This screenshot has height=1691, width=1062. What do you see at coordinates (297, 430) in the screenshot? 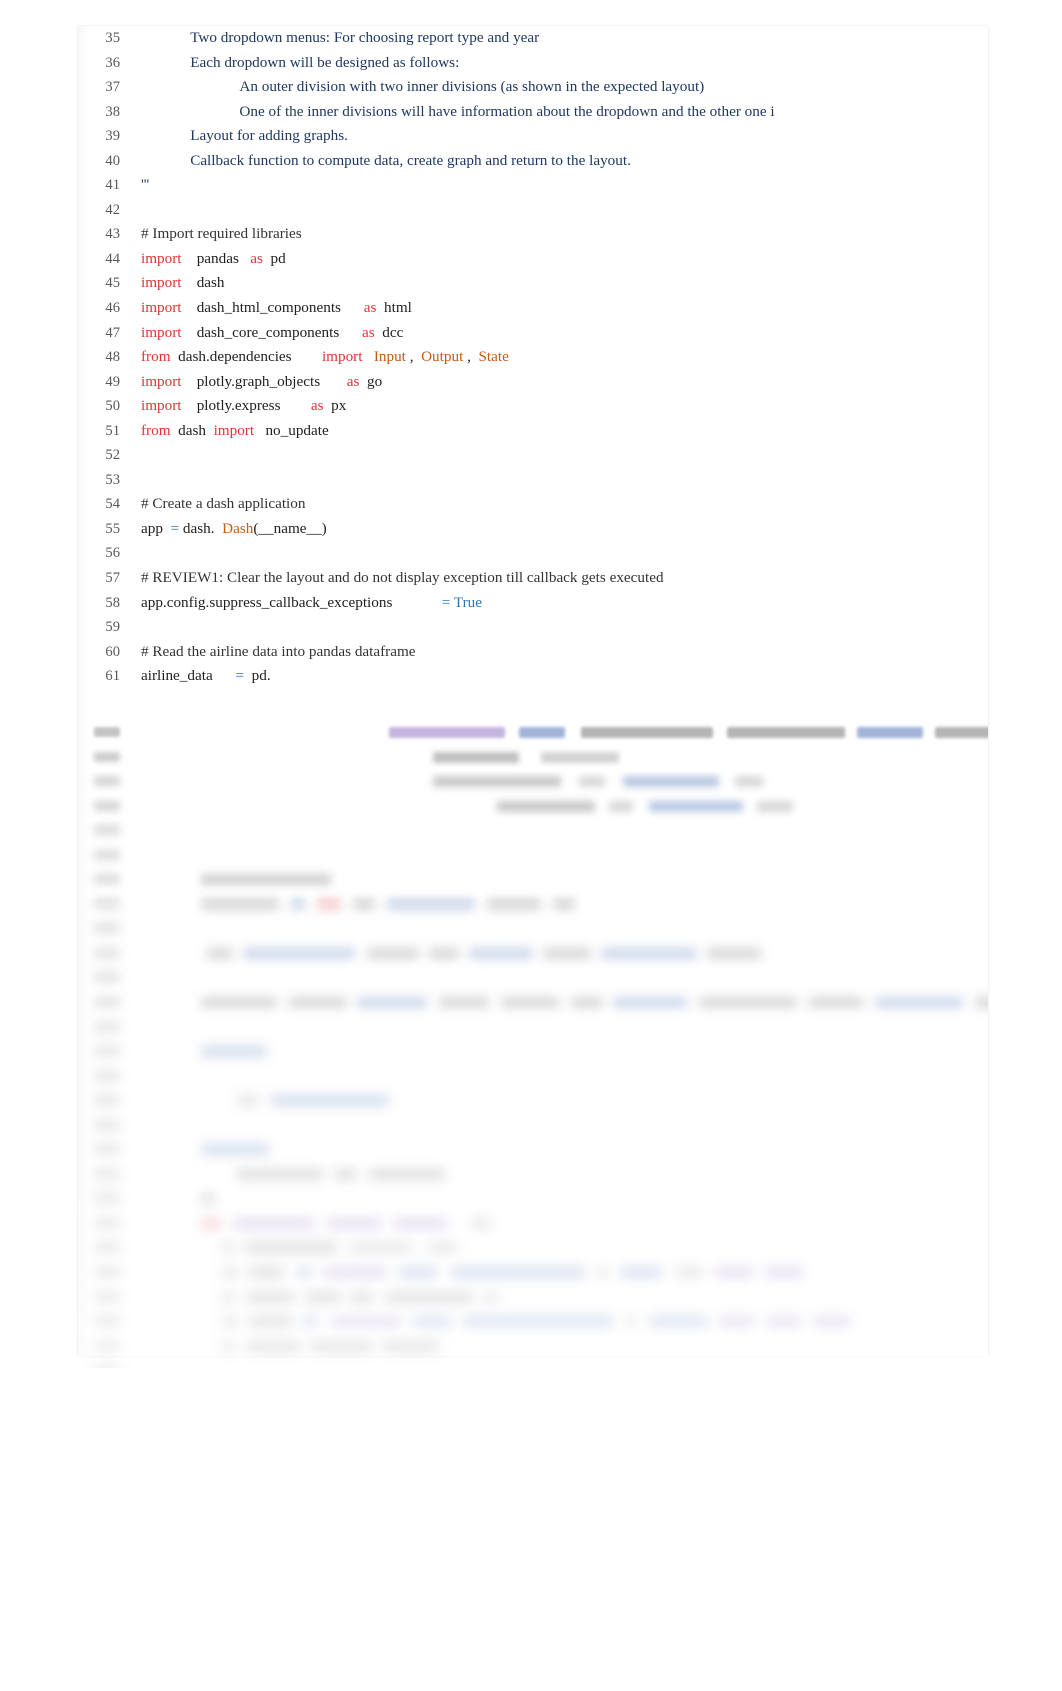
I see `code-token: no_update` at bounding box center [297, 430].